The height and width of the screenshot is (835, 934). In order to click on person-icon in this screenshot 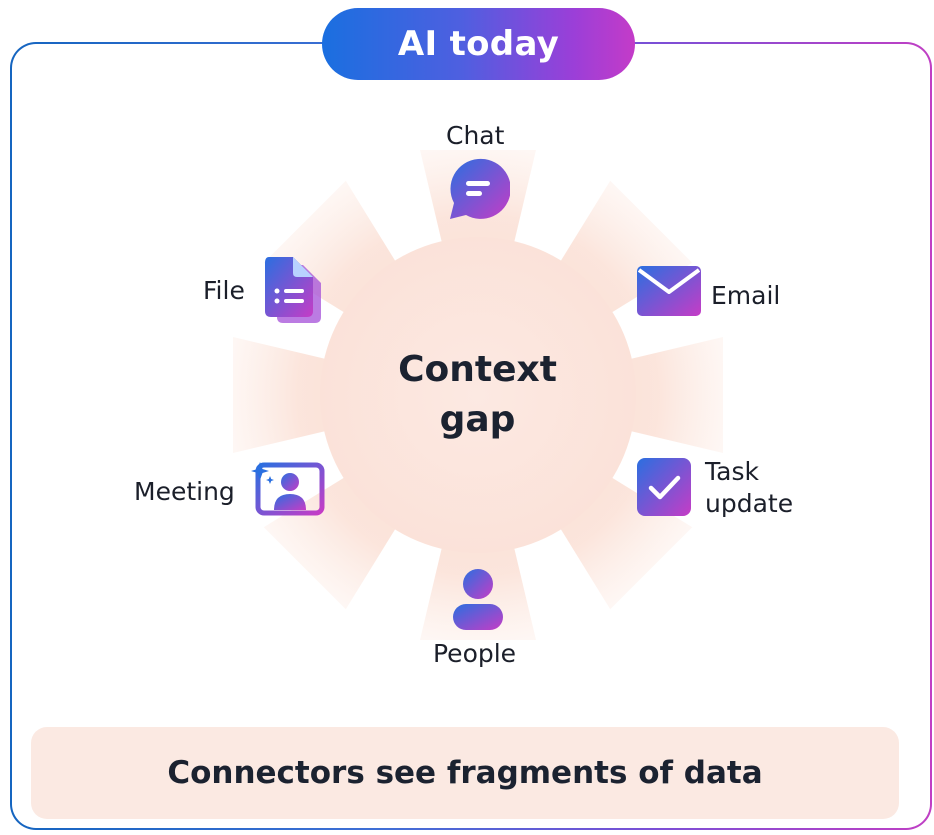, I will do `click(478, 599)`.